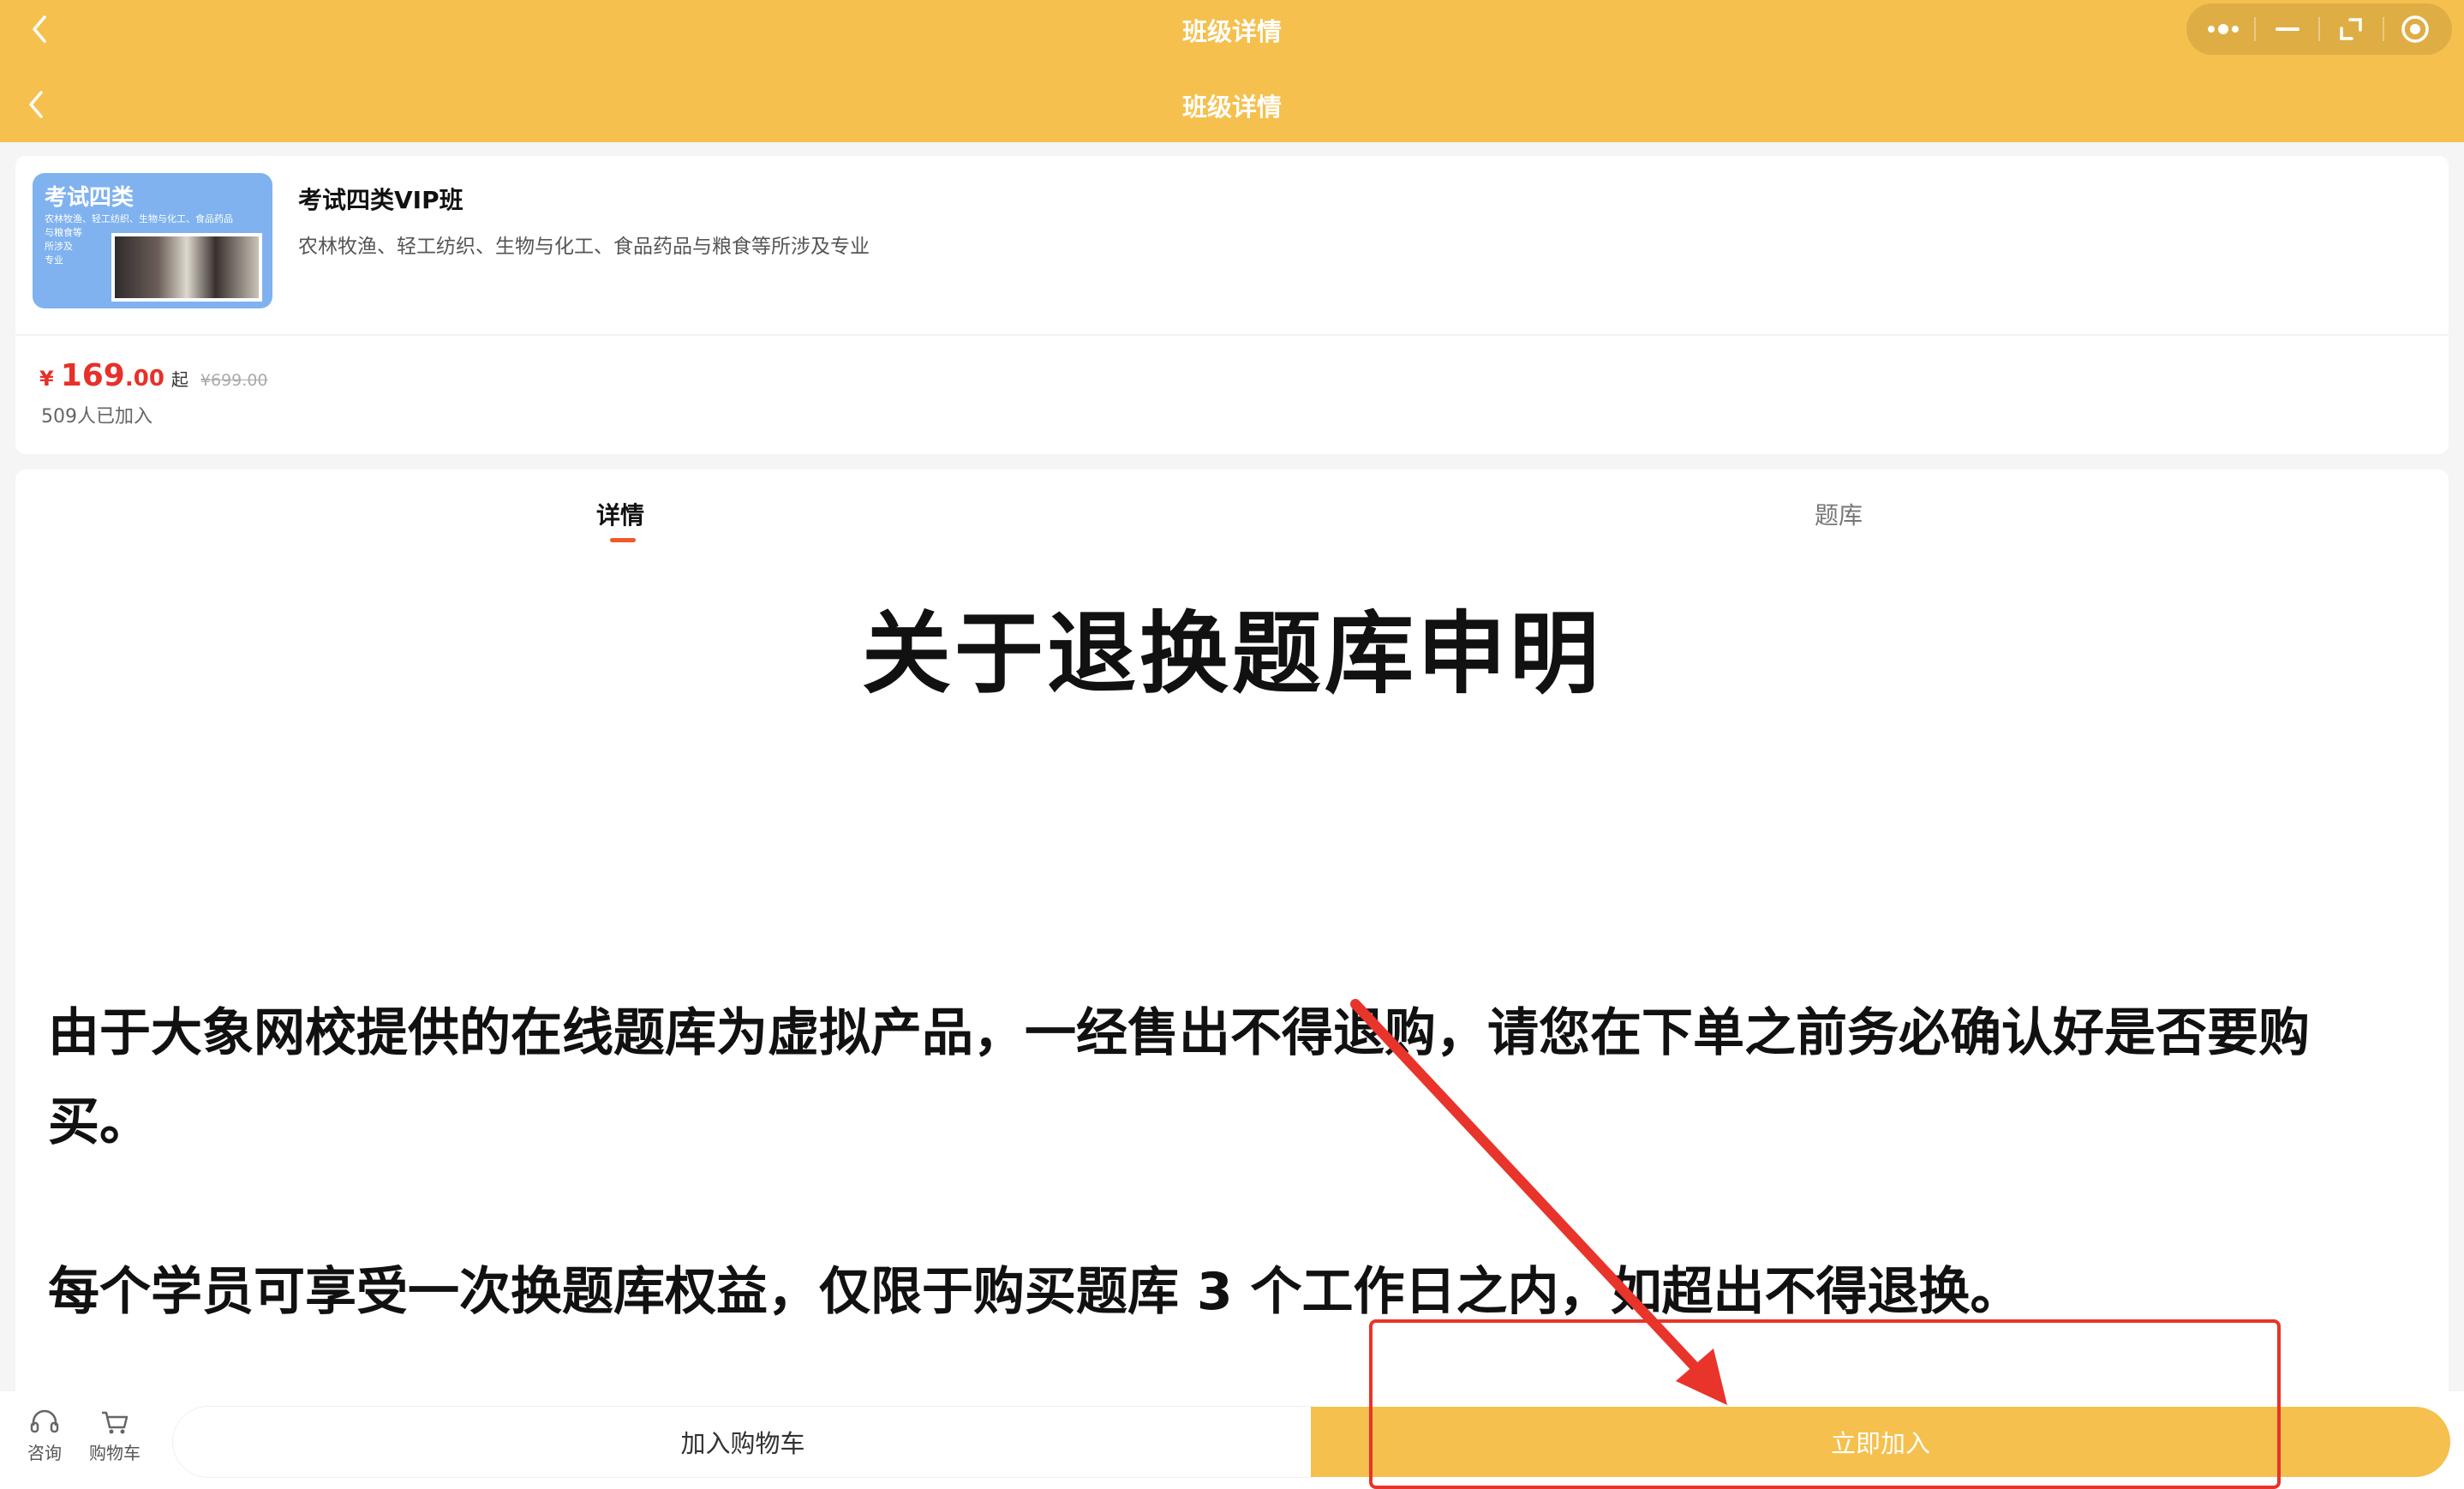  What do you see at coordinates (380, 200) in the screenshot?
I see `course-name: 考试四类VIP班` at bounding box center [380, 200].